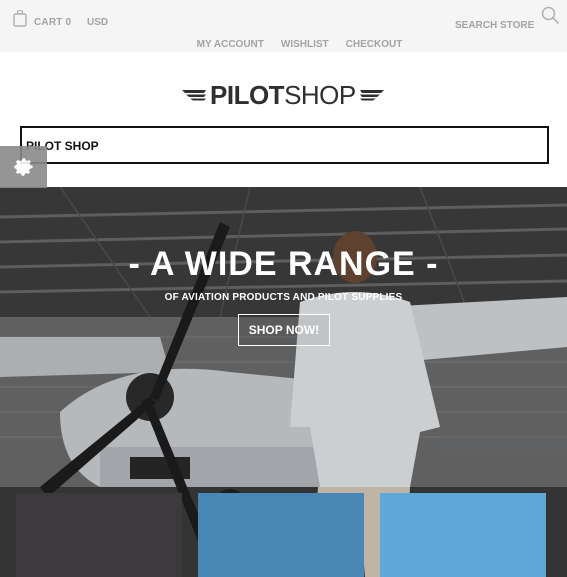 Image resolution: width=567 pixels, height=577 pixels. What do you see at coordinates (97, 22) in the screenshot?
I see `currency-selector: USD` at bounding box center [97, 22].